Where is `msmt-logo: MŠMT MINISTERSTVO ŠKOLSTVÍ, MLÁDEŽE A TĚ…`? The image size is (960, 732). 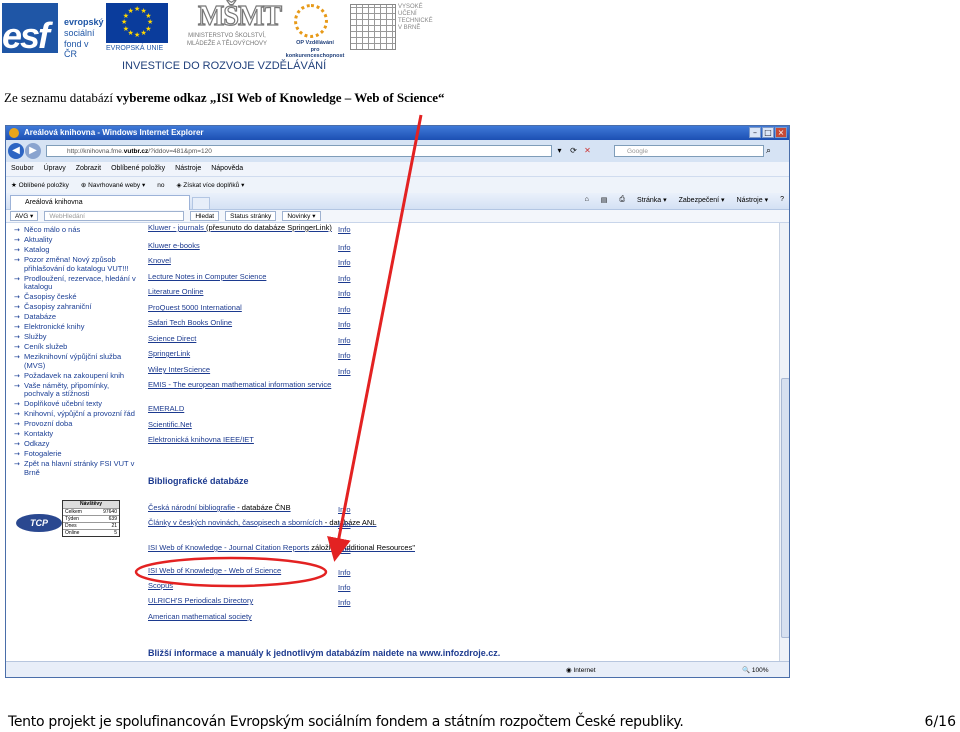
msmt-logo: MŠMT MINISTERSTVO ŠKOLSTVÍ, MLÁDEŽE A TĚ… is located at coordinates (235, 24).